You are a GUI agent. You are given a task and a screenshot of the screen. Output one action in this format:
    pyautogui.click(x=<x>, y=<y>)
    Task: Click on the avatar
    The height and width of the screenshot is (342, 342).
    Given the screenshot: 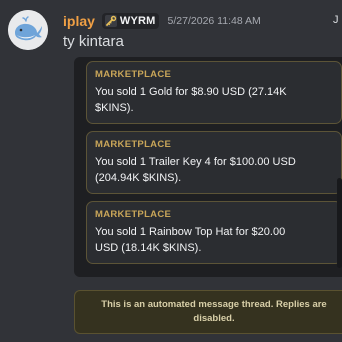 What is the action you would take?
    pyautogui.click(x=28, y=30)
    